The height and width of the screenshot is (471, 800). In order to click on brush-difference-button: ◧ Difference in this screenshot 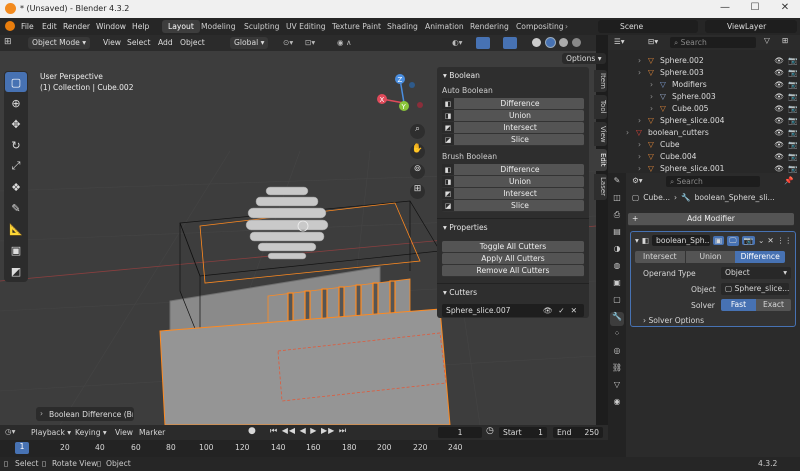, I will do `click(513, 170)`.